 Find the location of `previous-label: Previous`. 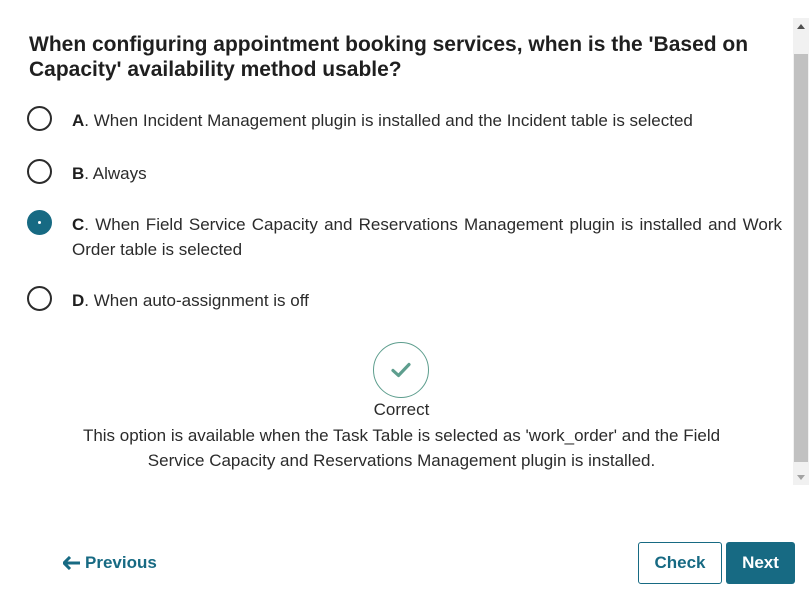

previous-label: Previous is located at coordinates (121, 562).